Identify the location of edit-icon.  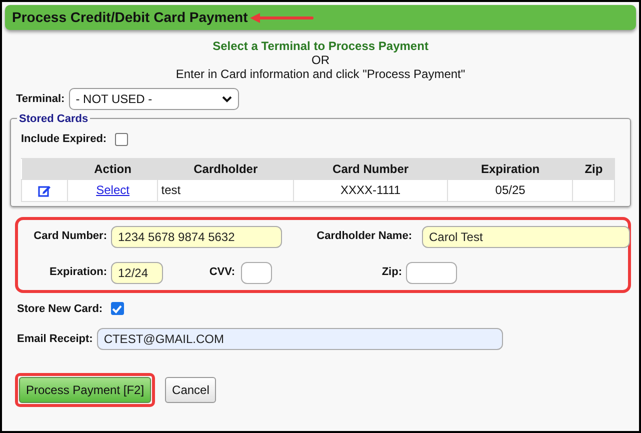
(45, 190).